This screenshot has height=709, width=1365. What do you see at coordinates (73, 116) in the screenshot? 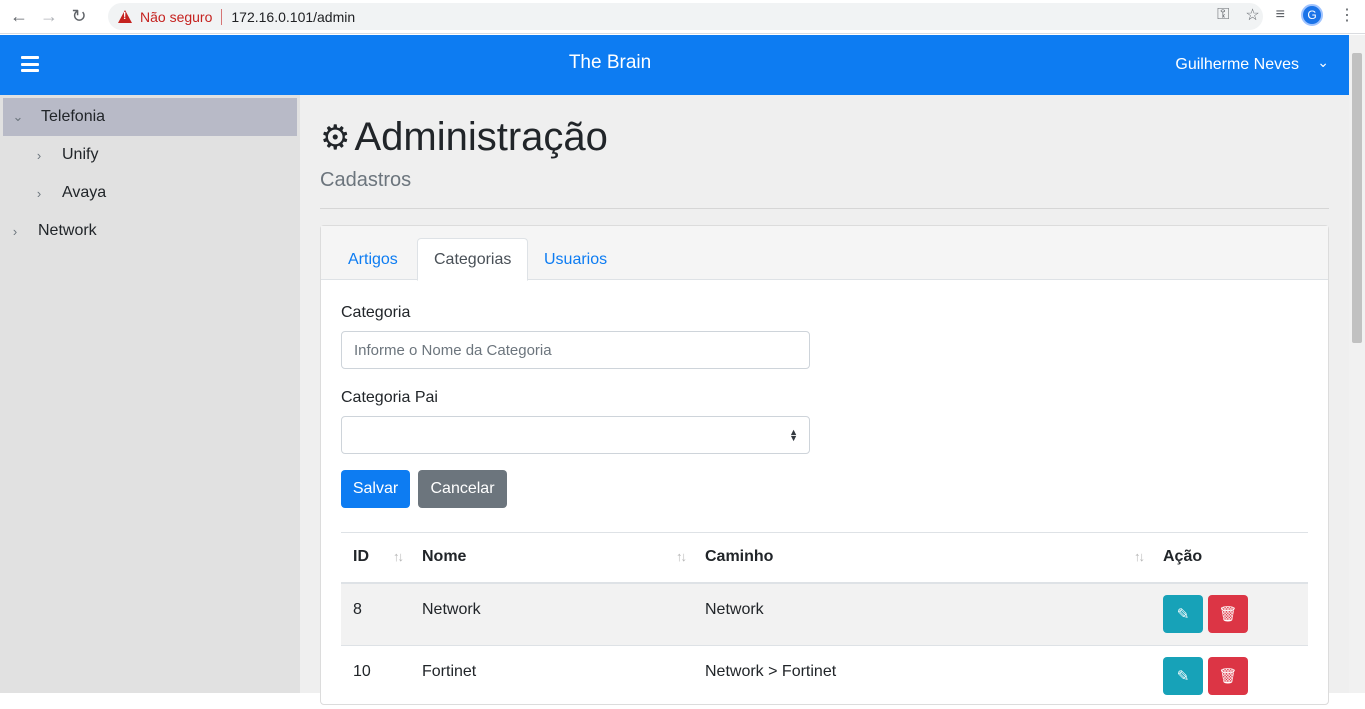
I see `tree-node-label: Telefonia` at bounding box center [73, 116].